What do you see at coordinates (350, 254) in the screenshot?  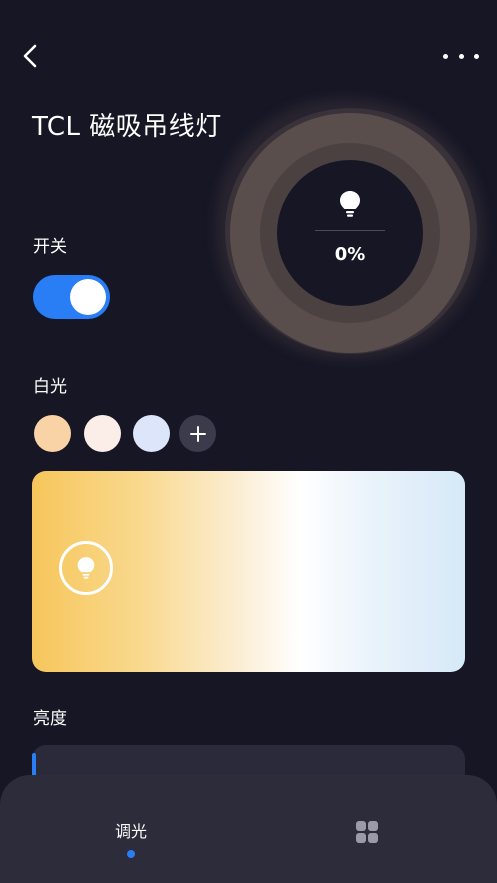 I see `brightness-percent: 0%` at bounding box center [350, 254].